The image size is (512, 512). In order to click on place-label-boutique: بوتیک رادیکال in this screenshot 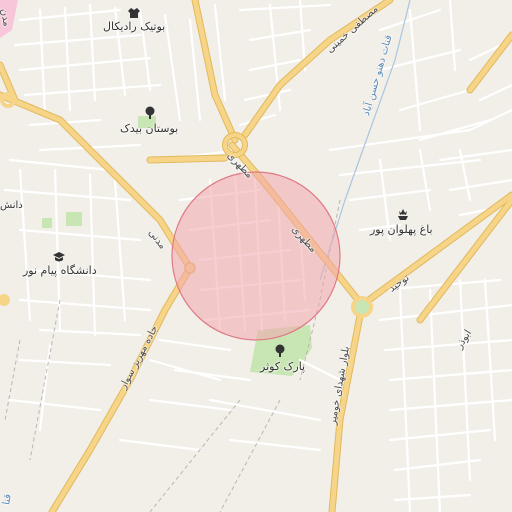, I will do `click(134, 26)`.